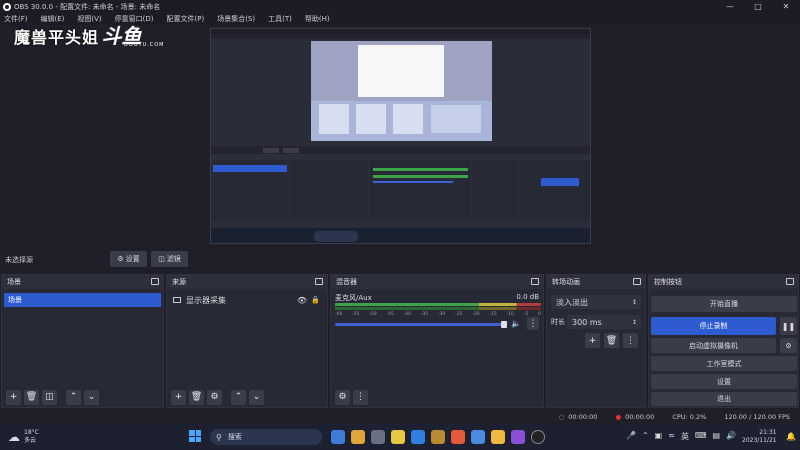  What do you see at coordinates (713, 345) in the screenshot?
I see `start-virtual-camera-button: 启动虚拟摄像机` at bounding box center [713, 345].